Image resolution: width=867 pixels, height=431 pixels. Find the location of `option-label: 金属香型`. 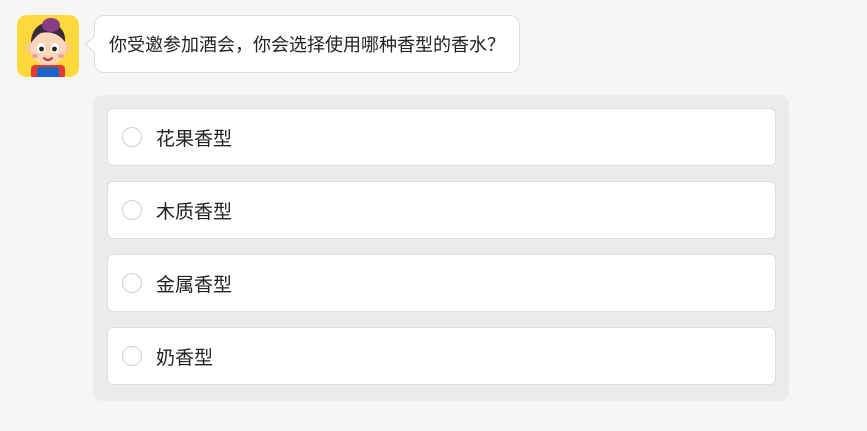

option-label: 金属香型 is located at coordinates (194, 284).